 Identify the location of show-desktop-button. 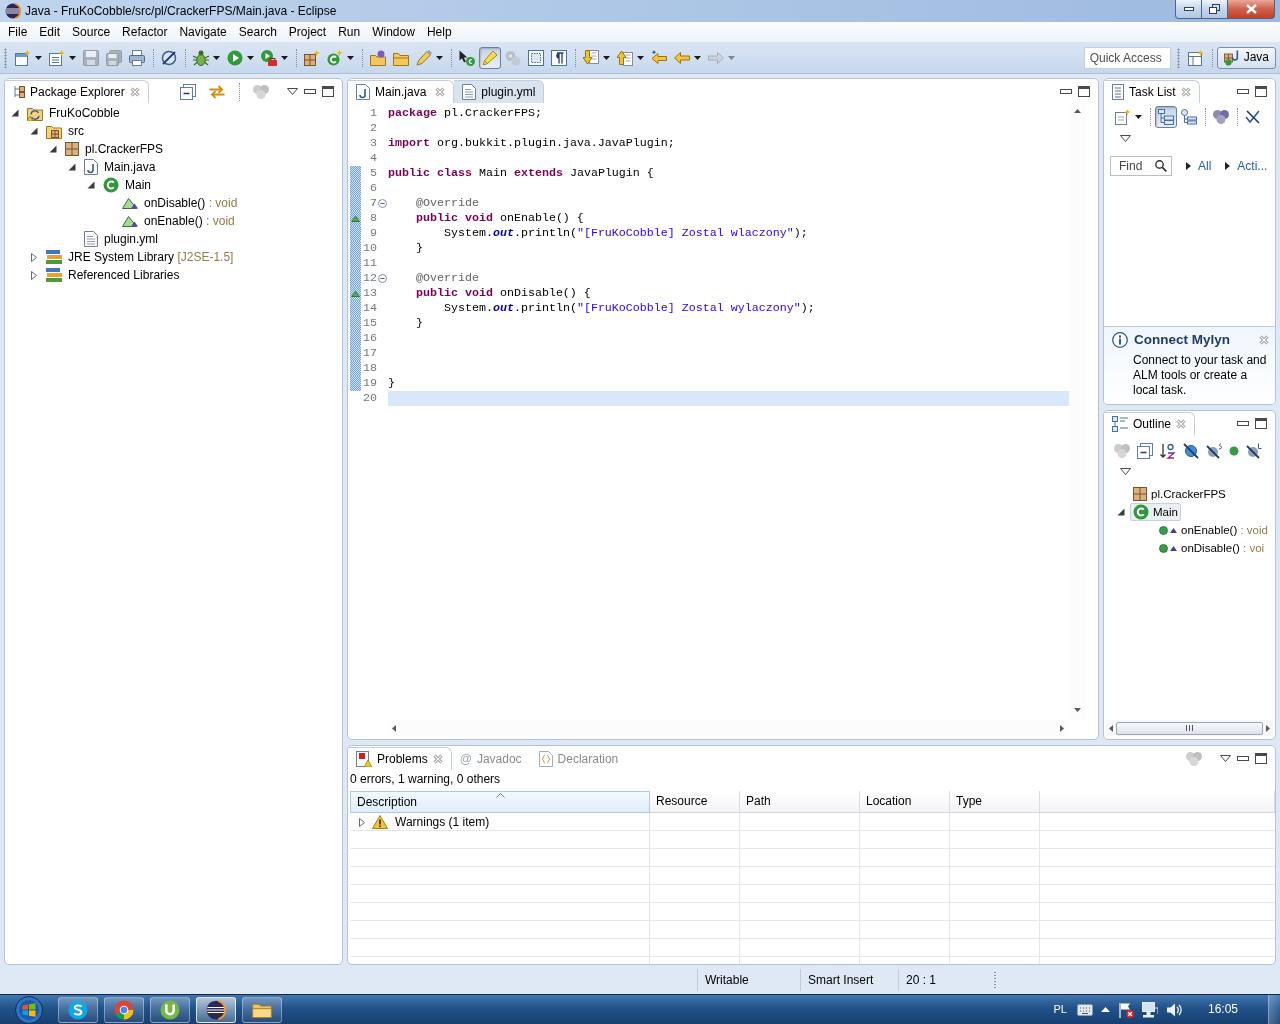
(1274, 1009).